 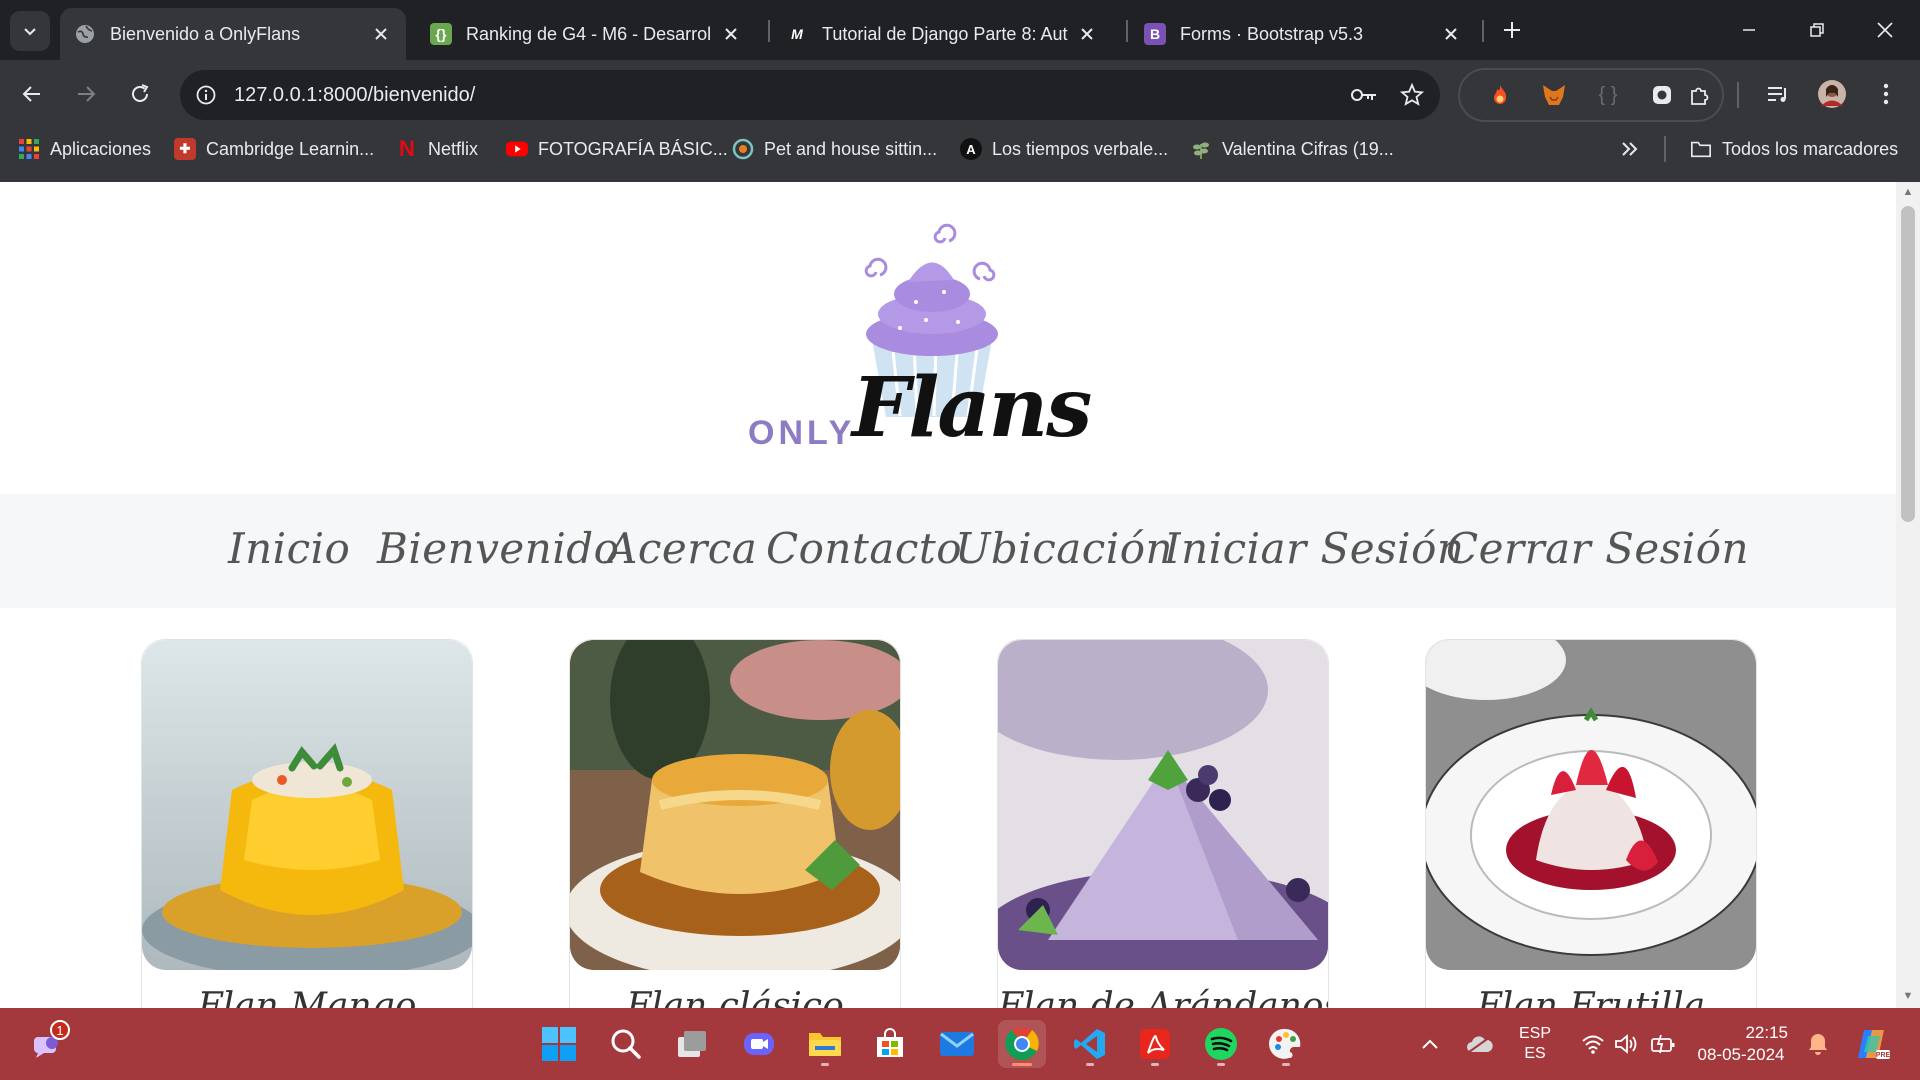 I want to click on search-button, so click(x=626, y=1044).